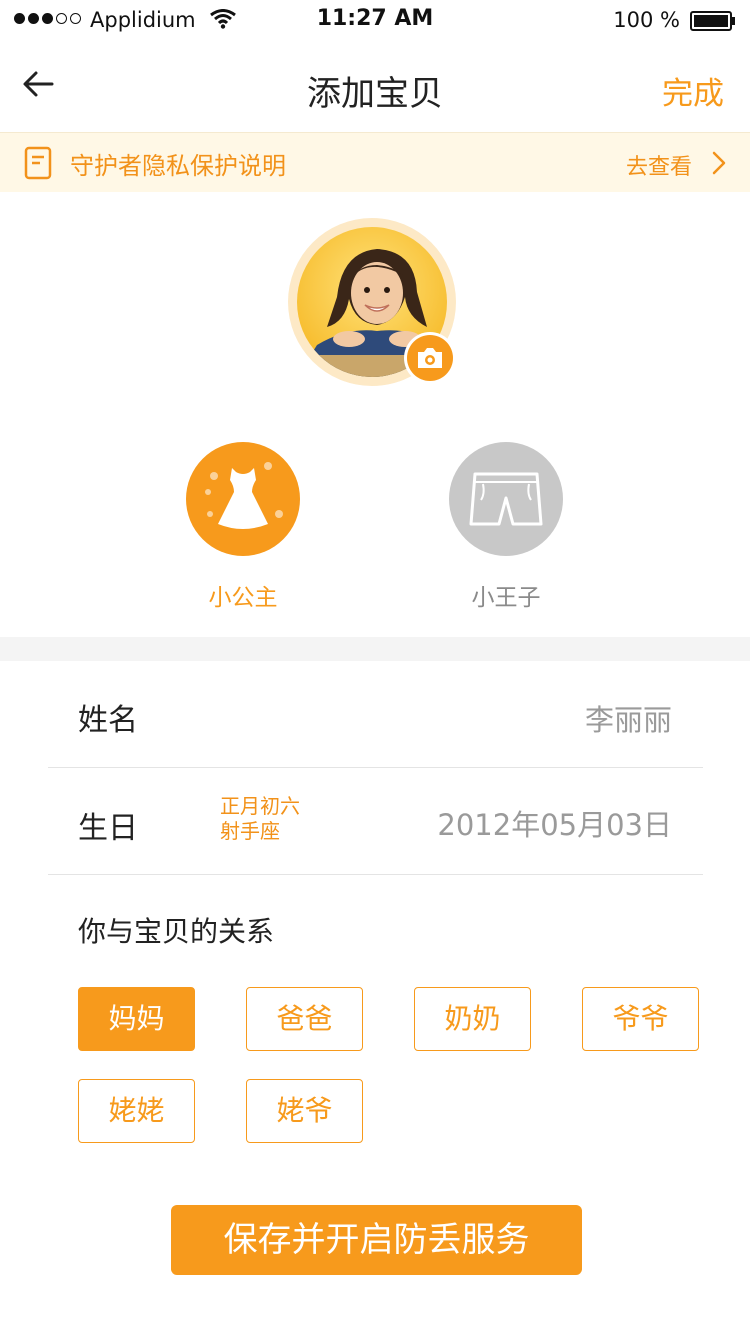 This screenshot has width=750, height=1334. I want to click on save-and-enable-button: 保存并开启防丢服务, so click(376, 1240).